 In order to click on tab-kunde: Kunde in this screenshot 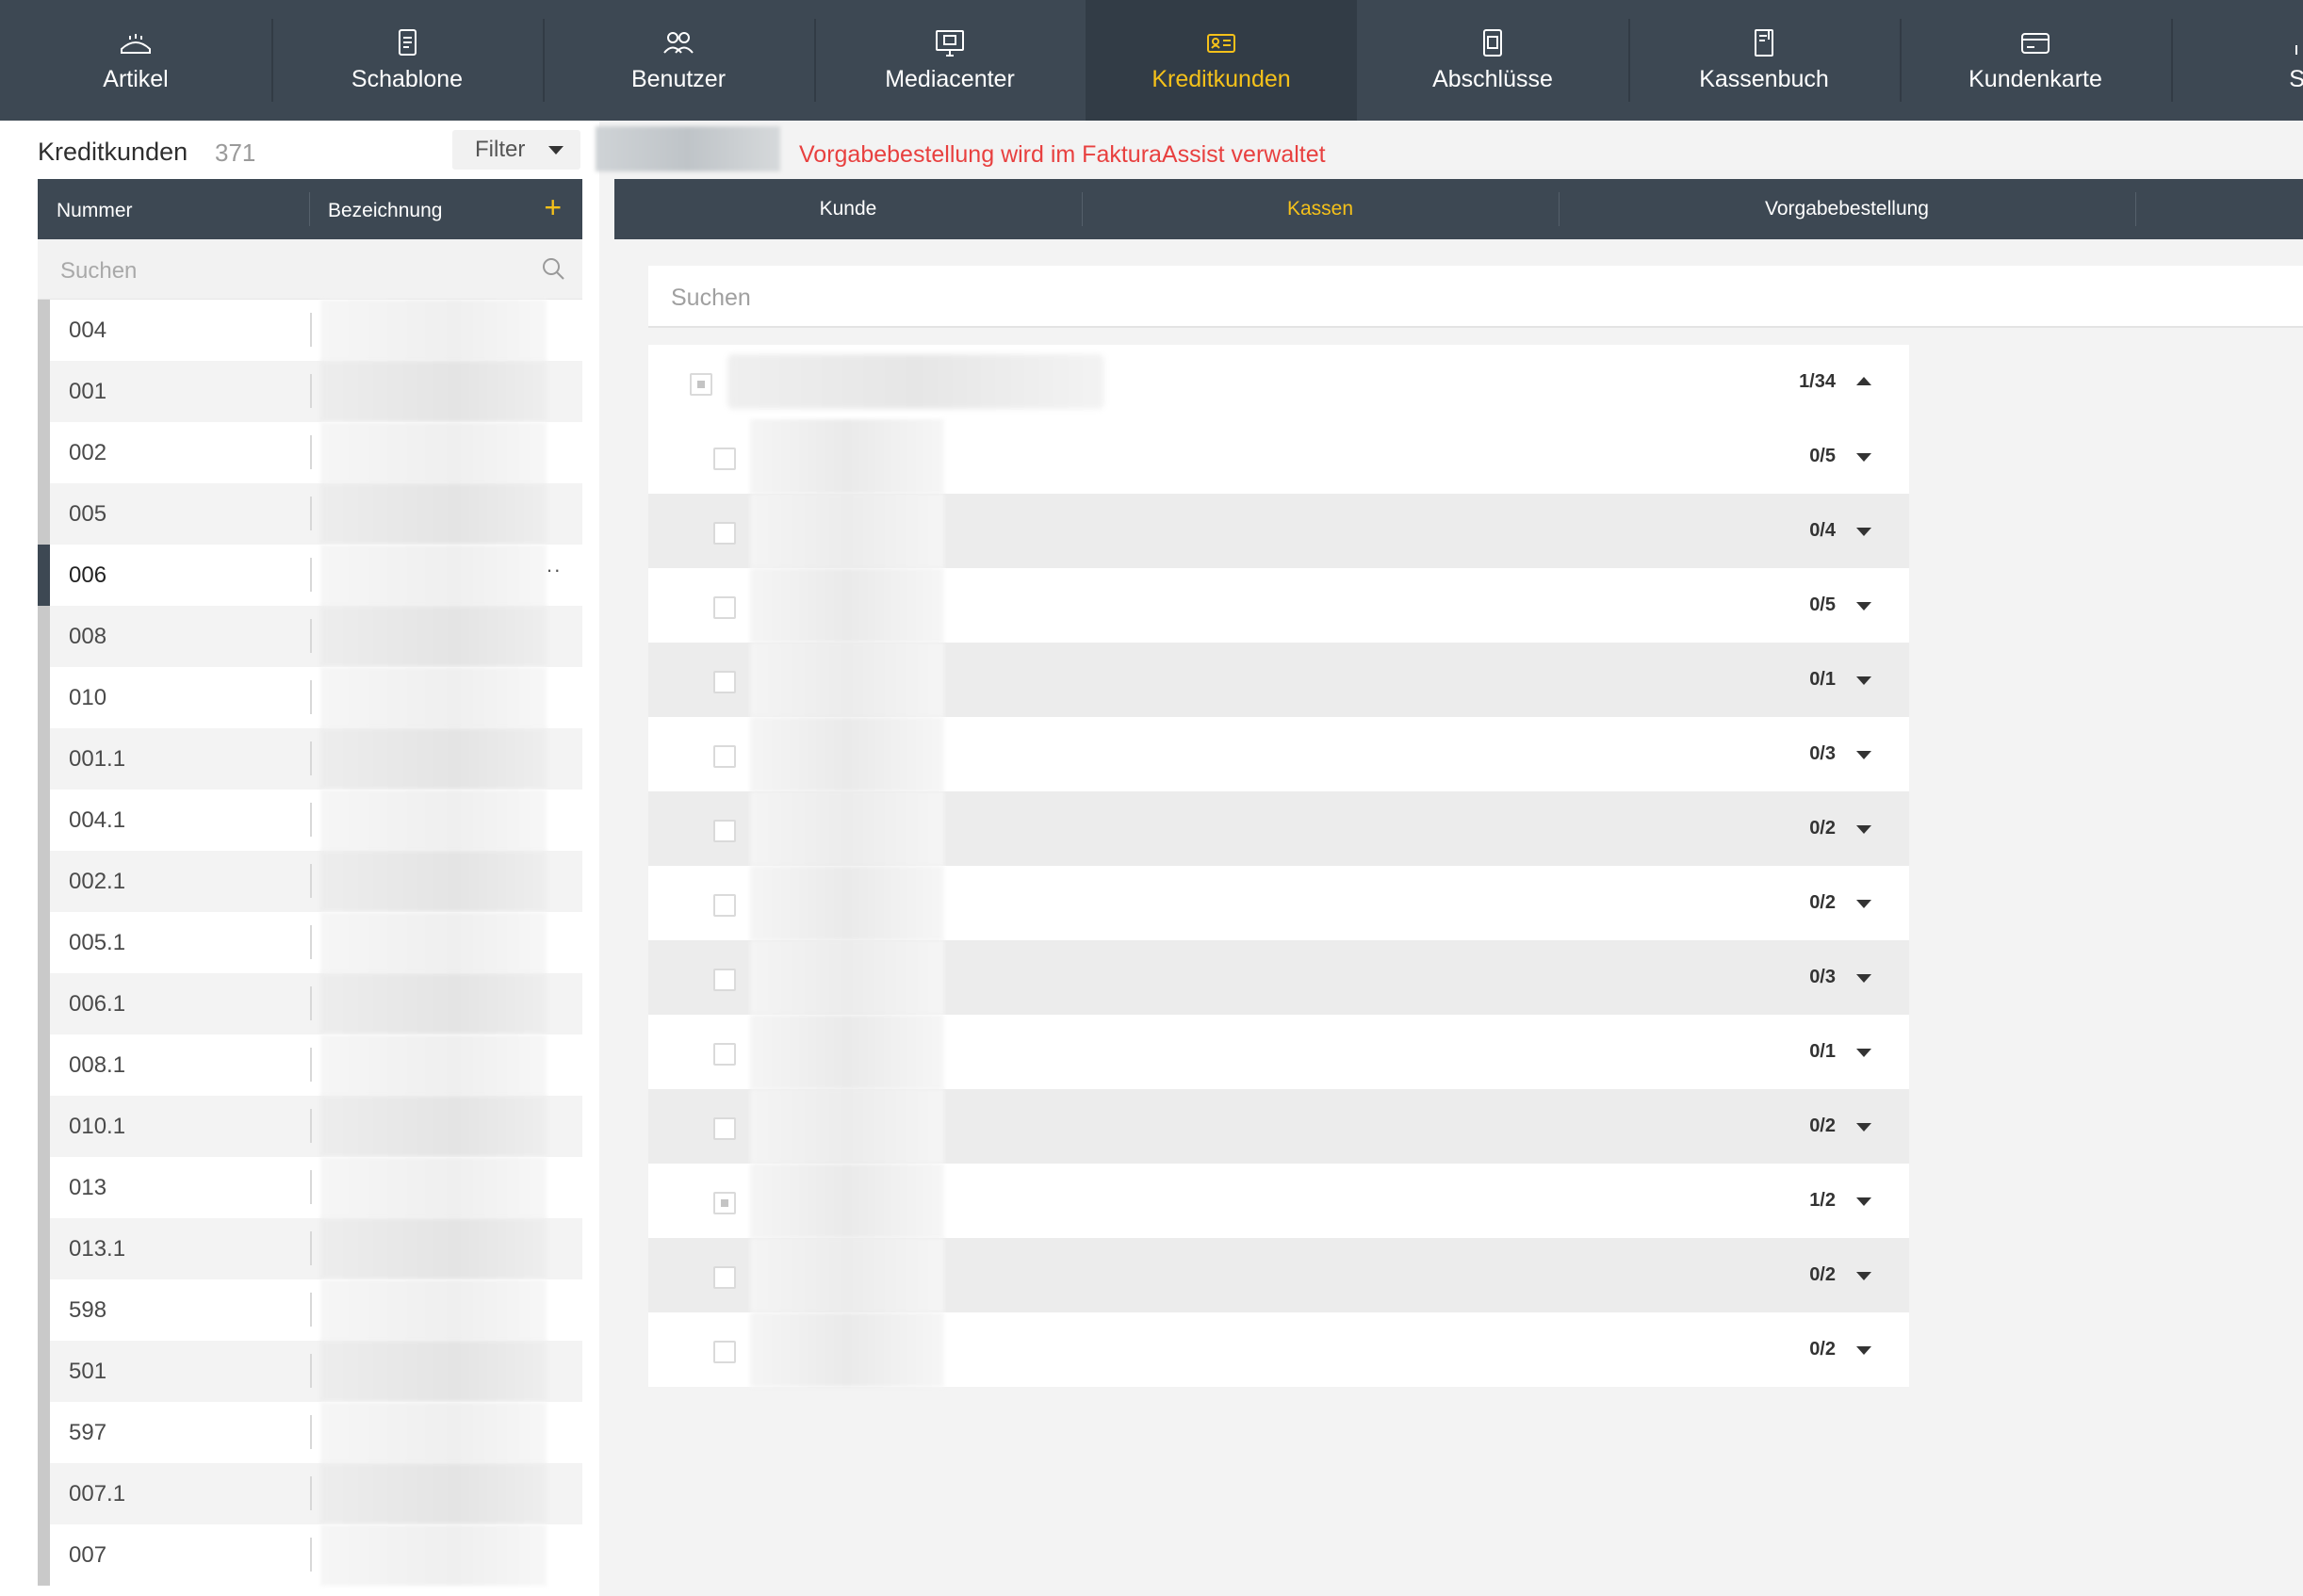, I will do `click(848, 209)`.